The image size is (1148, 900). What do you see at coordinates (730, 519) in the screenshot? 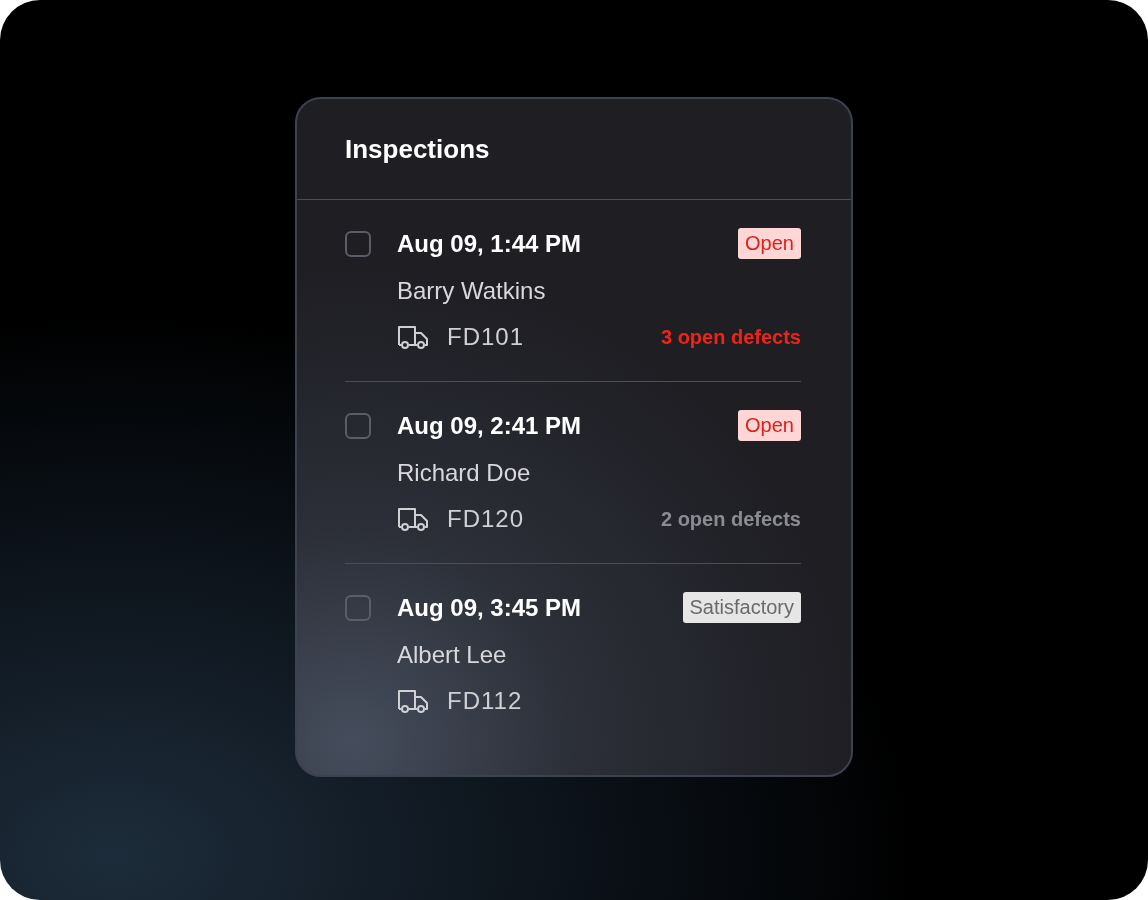
I see `defects-count: 2 open defects` at bounding box center [730, 519].